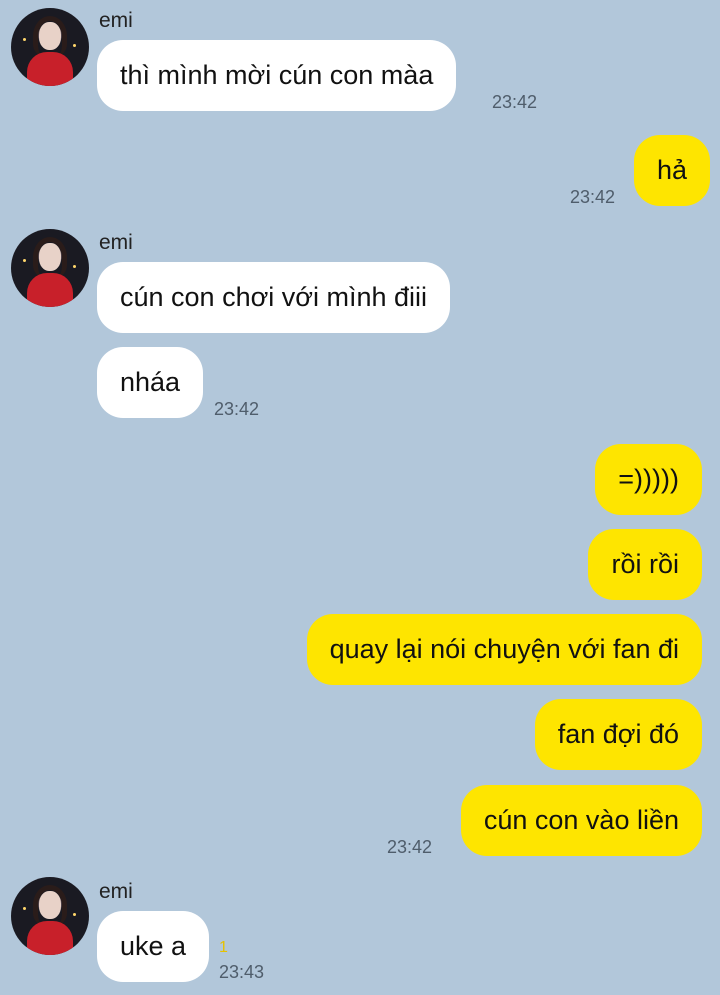 This screenshot has width=720, height=995. Describe the element at coordinates (618, 734) in the screenshot. I see `message-bubble-outgoing: fan đợi đó` at that location.